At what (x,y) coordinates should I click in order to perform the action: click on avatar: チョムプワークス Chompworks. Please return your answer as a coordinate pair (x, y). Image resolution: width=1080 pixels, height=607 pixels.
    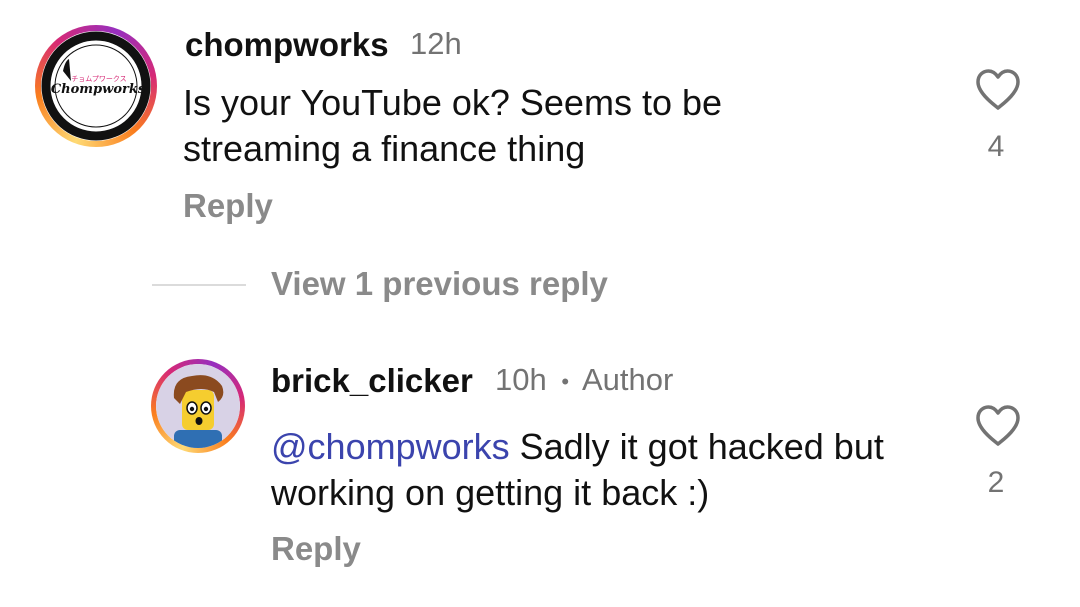
    Looking at the image, I should click on (96, 86).